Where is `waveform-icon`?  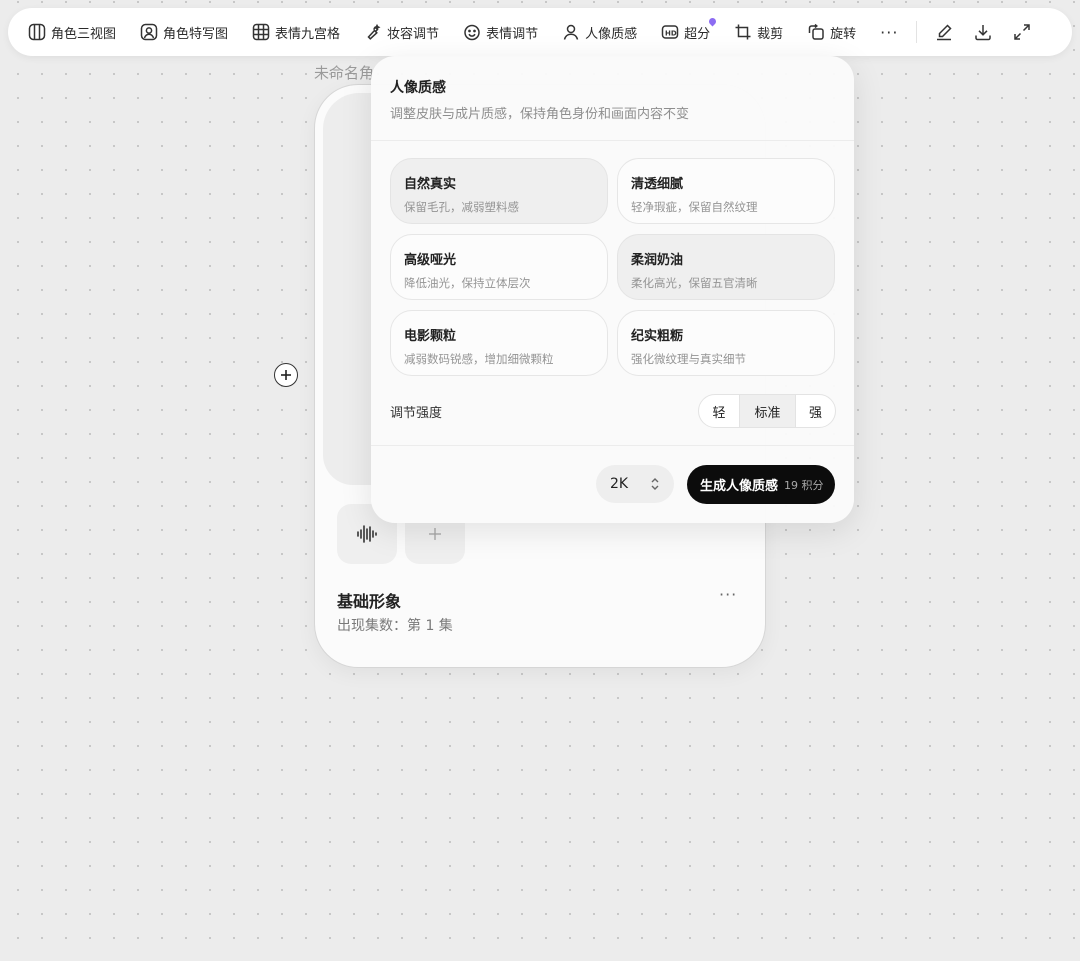
waveform-icon is located at coordinates (367, 534).